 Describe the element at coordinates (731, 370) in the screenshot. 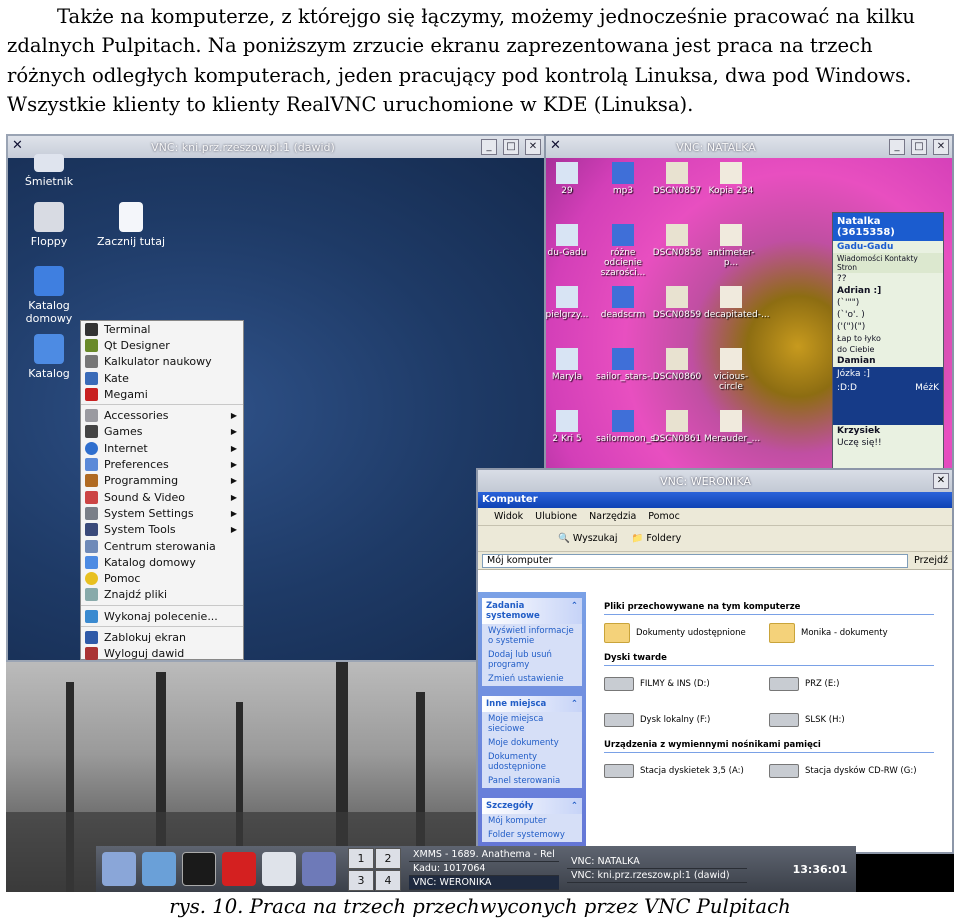

I see `desktop-icon: vicious-circle` at that location.